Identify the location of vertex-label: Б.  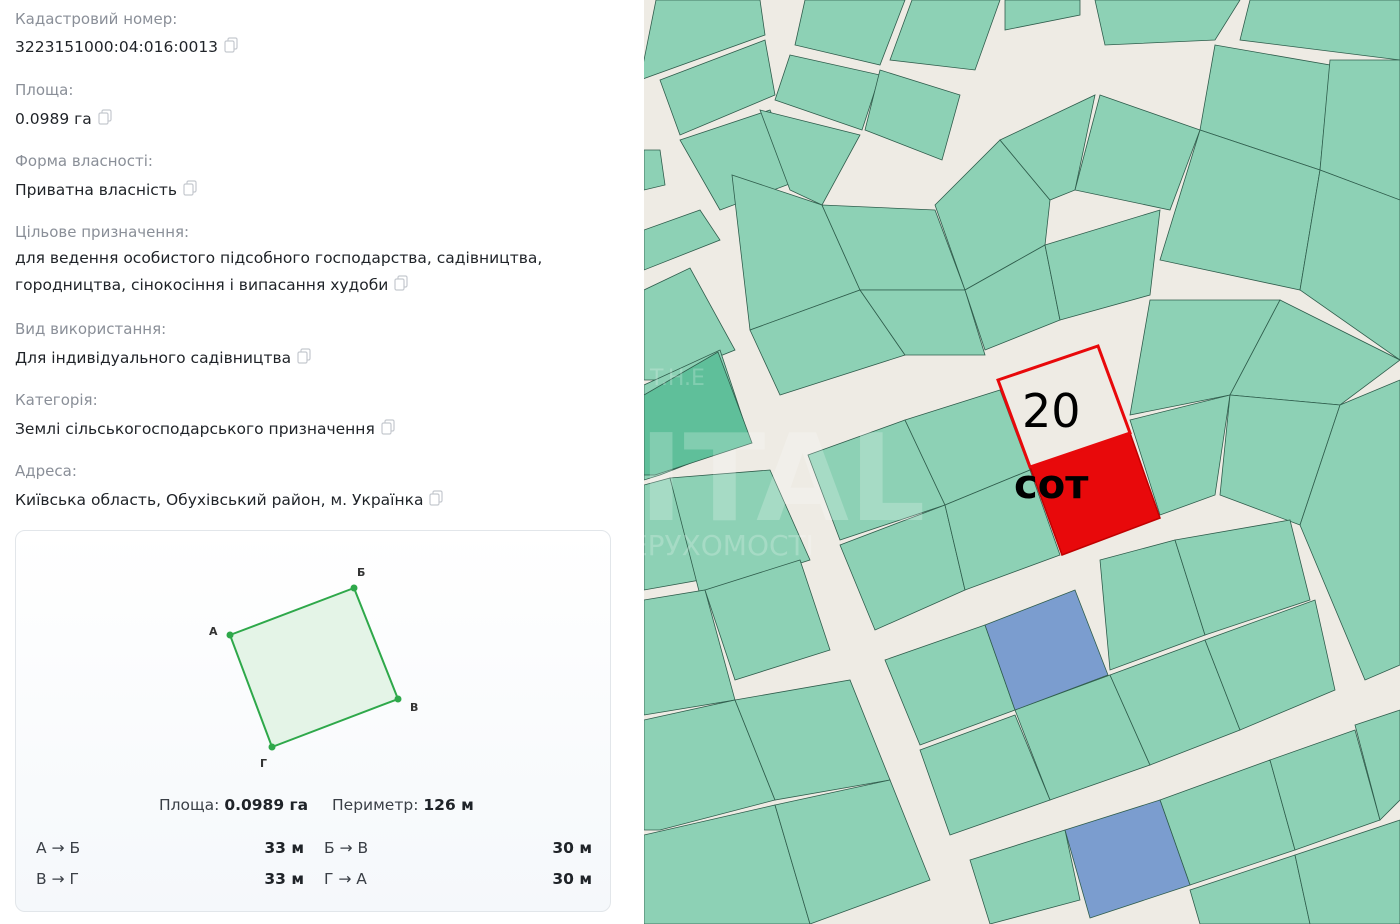
(361, 572).